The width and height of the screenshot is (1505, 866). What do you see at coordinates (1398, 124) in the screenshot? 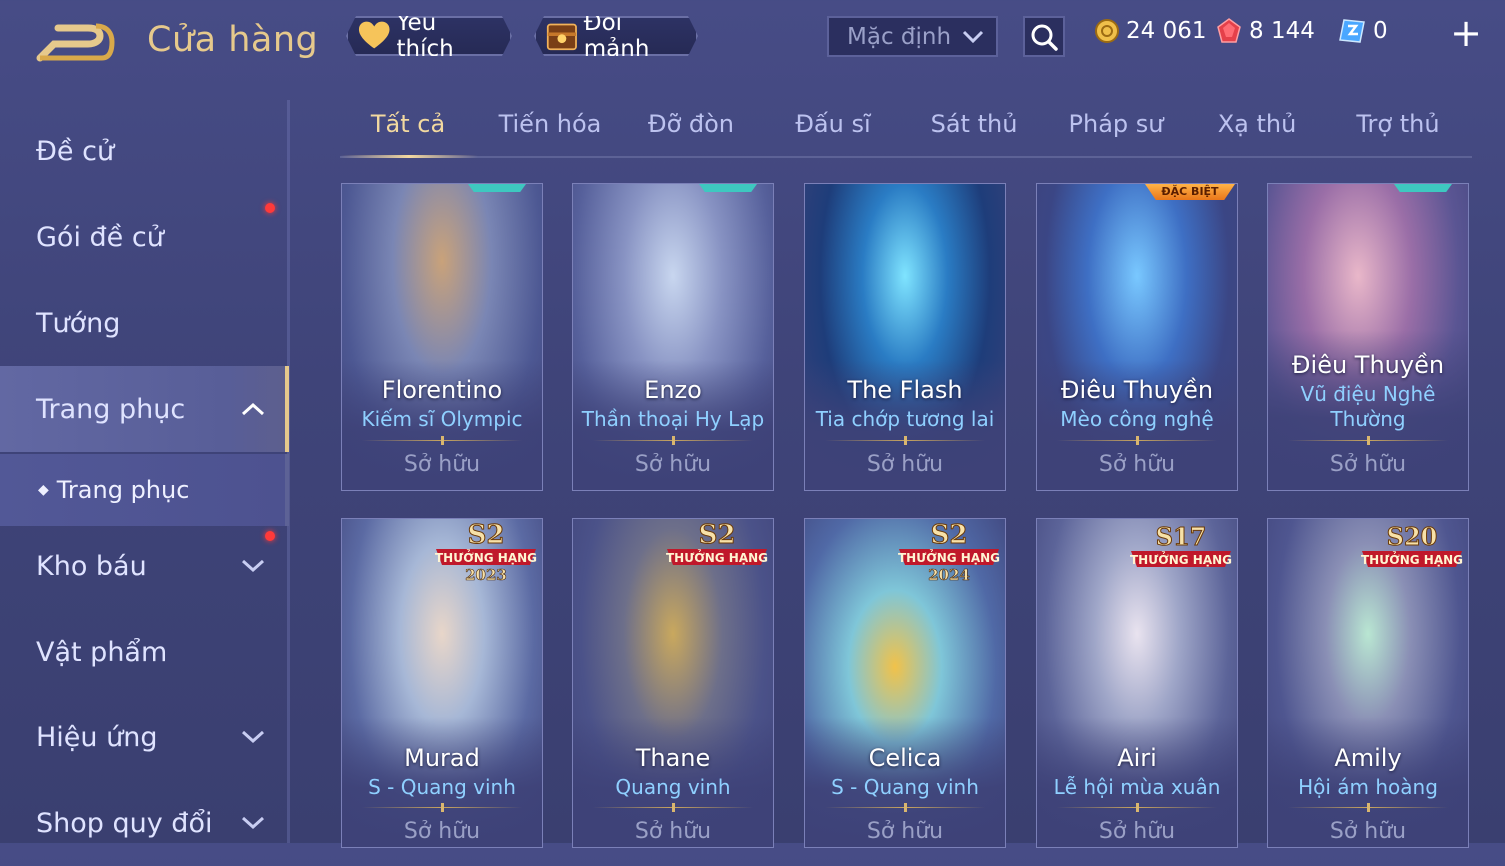
I see `tab-label: Trợ thủ` at bounding box center [1398, 124].